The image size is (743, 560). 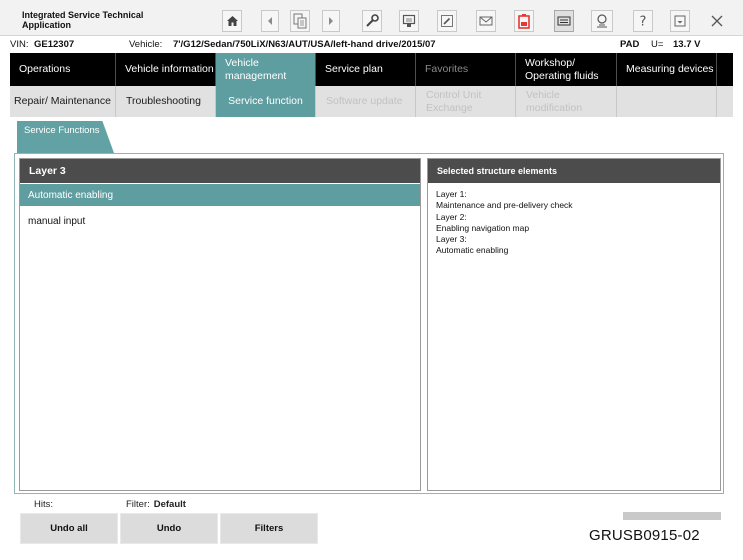 I want to click on mail-icon, so click(x=486, y=21).